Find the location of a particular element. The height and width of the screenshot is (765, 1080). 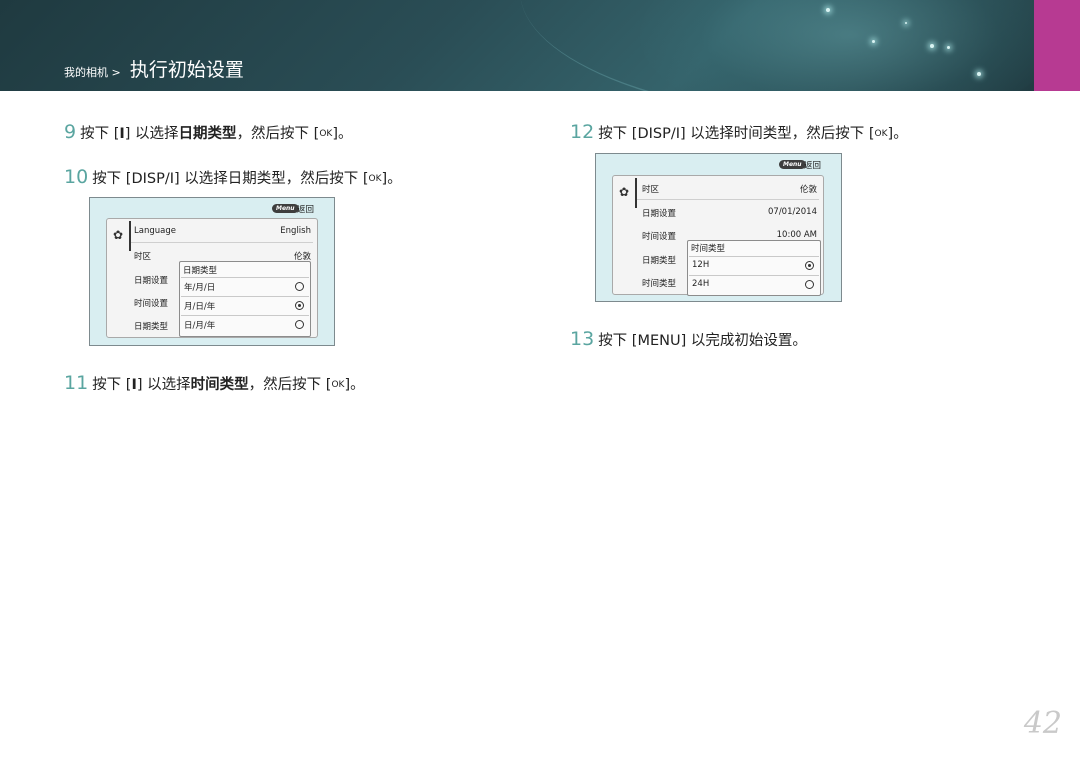

header-banner: 我的相机 > 执行初始设置 is located at coordinates (540, 45).